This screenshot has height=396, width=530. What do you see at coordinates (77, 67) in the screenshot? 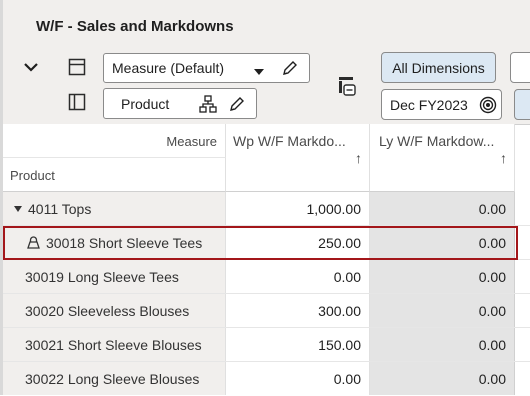
I see `layout-rows-icon` at bounding box center [77, 67].